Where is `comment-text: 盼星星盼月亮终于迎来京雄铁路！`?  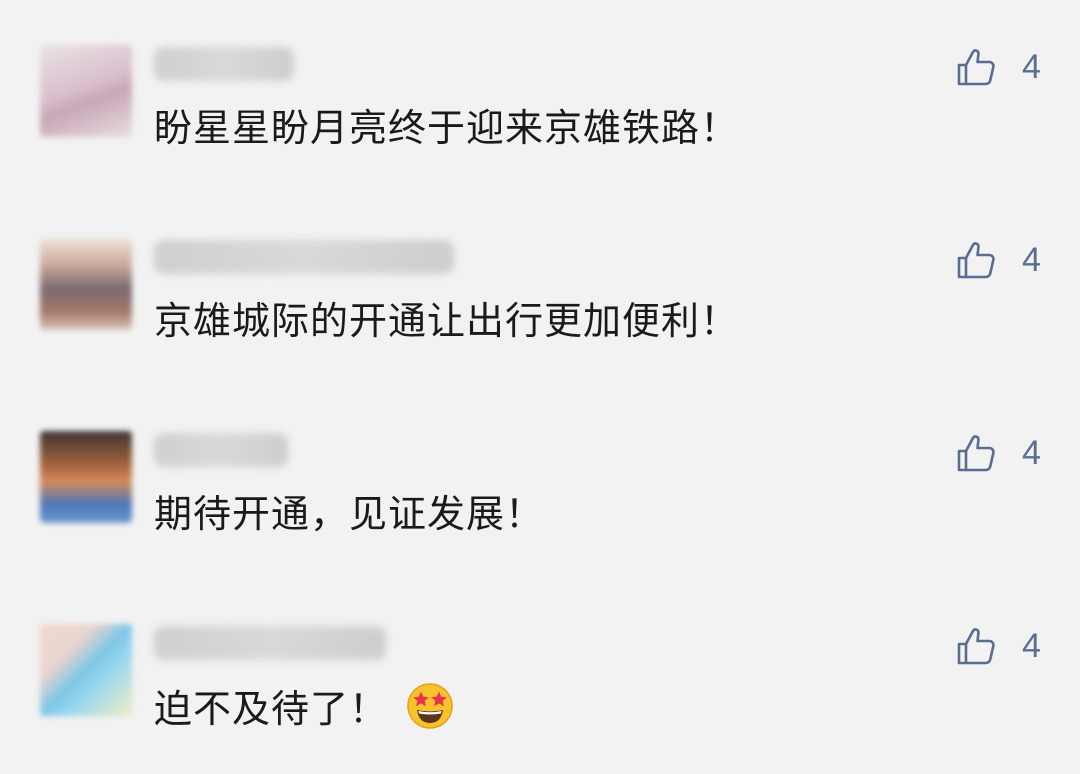 comment-text: 盼星星盼月亮终于迎来京雄铁路！ is located at coordinates (447, 128).